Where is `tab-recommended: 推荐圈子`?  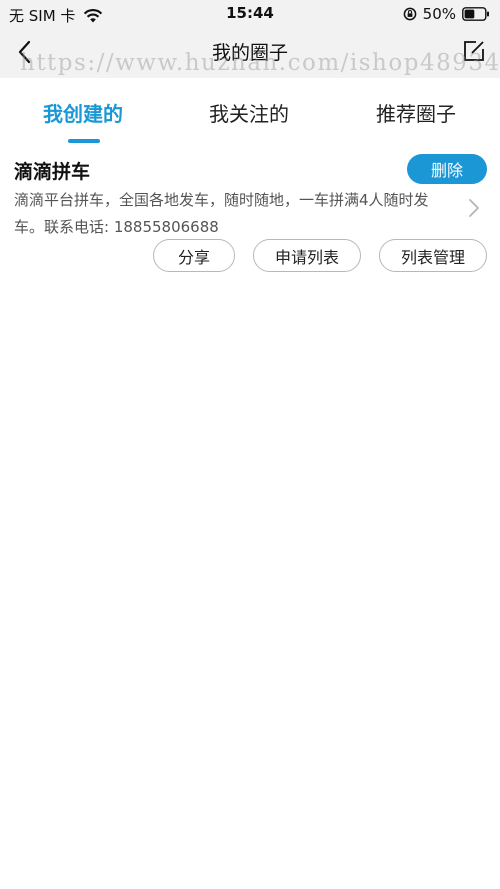
tab-recommended: 推荐圈子 is located at coordinates (416, 112).